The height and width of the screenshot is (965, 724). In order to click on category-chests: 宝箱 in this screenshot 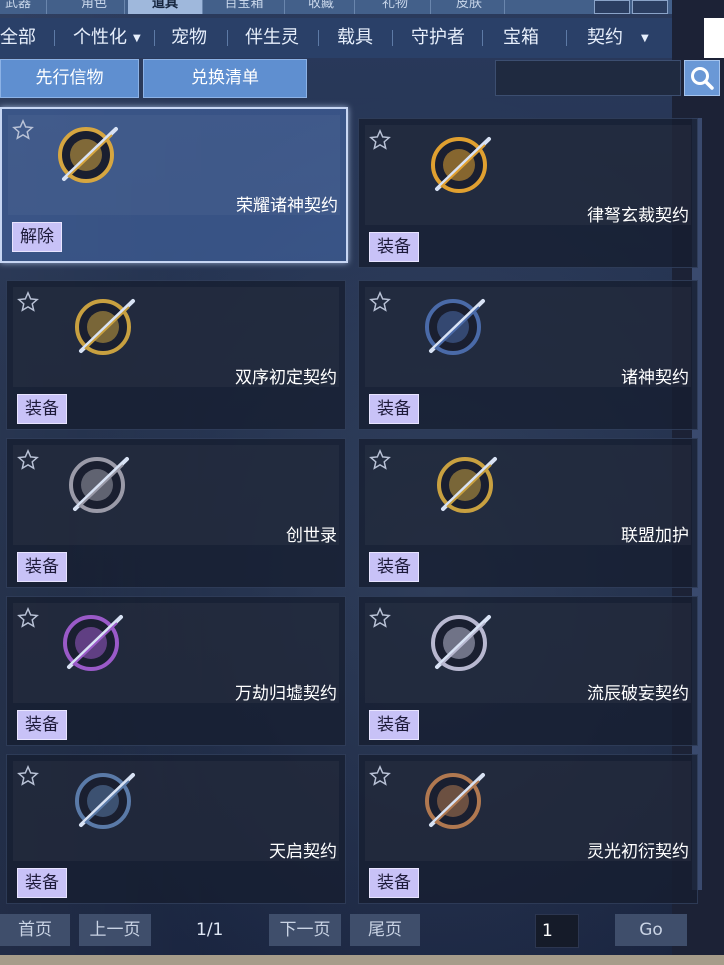, I will do `click(521, 38)`.